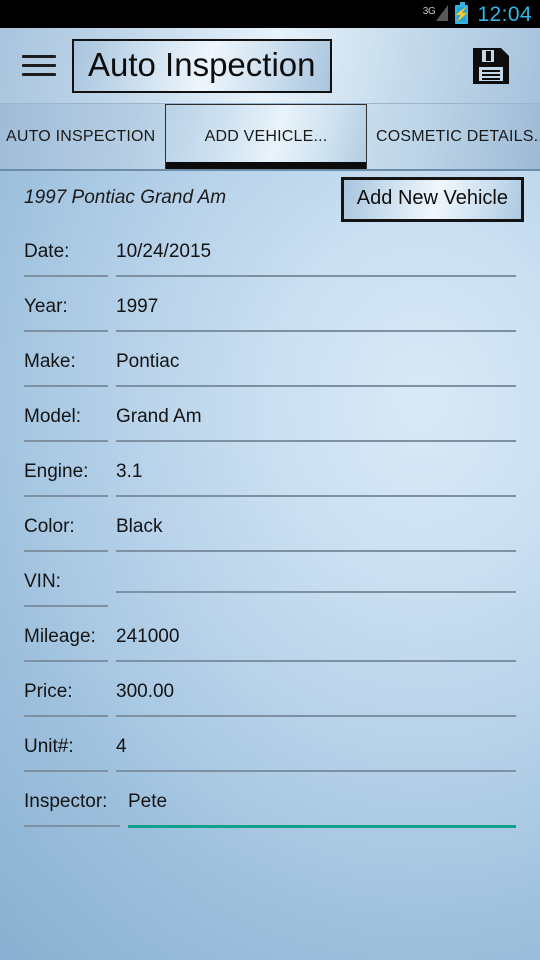  I want to click on field-row-unit: Unit#: 4, so click(270, 751).